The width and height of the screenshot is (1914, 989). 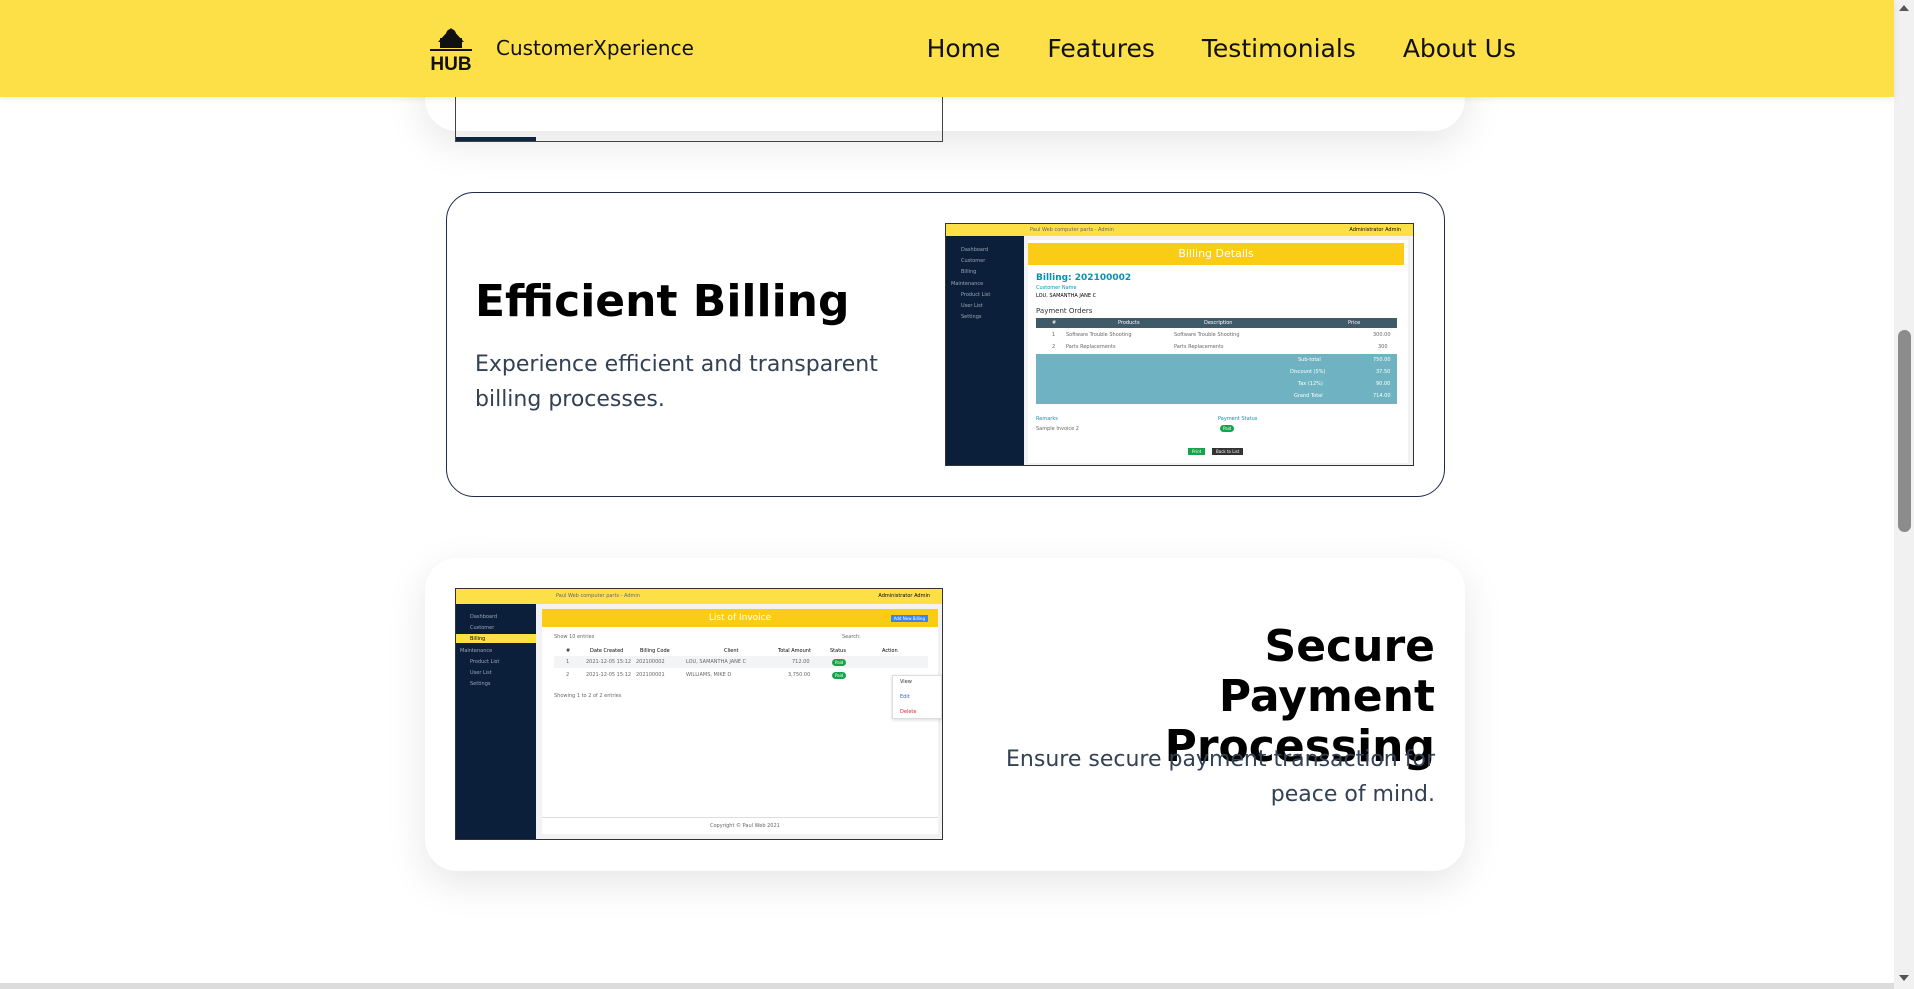 What do you see at coordinates (964, 48) in the screenshot?
I see `nav-home: Home` at bounding box center [964, 48].